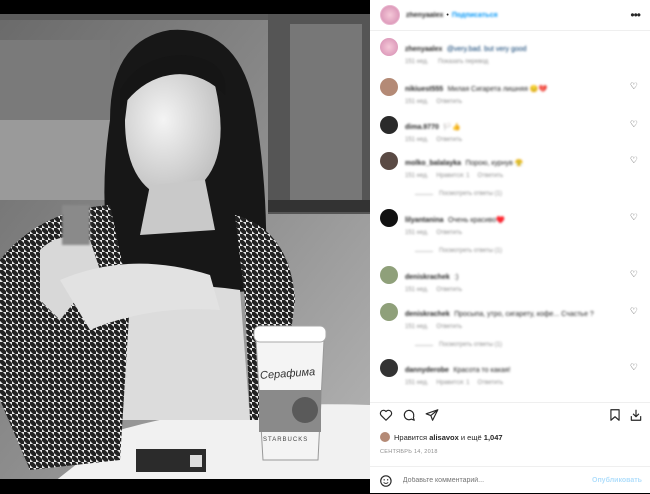  I want to click on comment-username: molko_balalayka, so click(433, 163).